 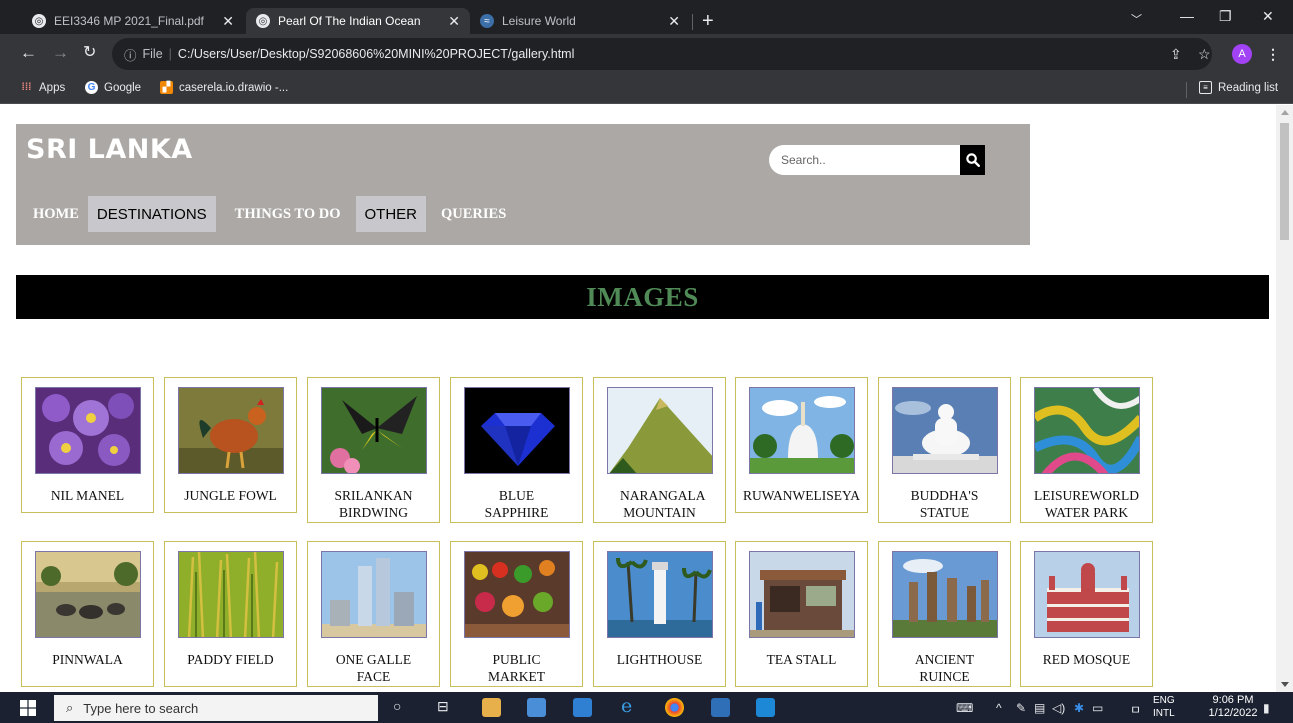 What do you see at coordinates (708, 21) in the screenshot?
I see `new-tab-plus-icon: +` at bounding box center [708, 21].